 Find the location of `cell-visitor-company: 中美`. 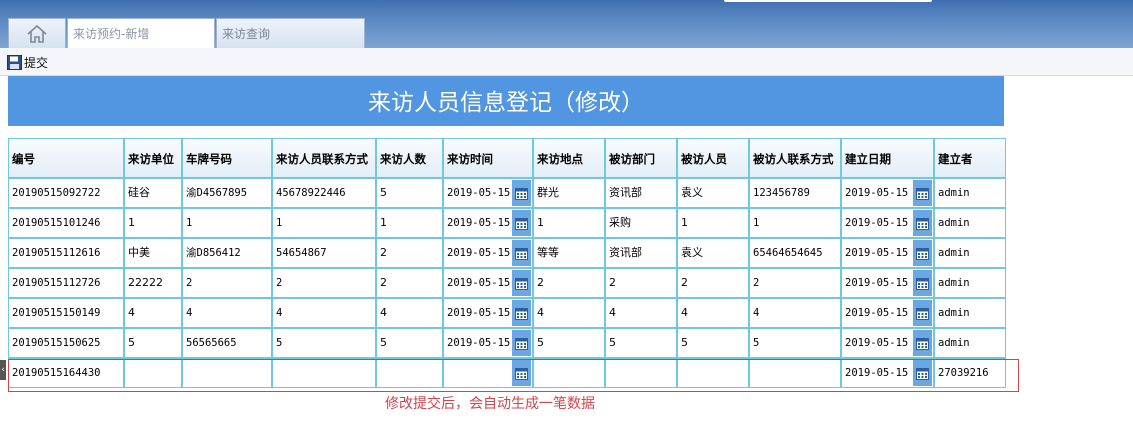

cell-visitor-company: 中美 is located at coordinates (153, 253).